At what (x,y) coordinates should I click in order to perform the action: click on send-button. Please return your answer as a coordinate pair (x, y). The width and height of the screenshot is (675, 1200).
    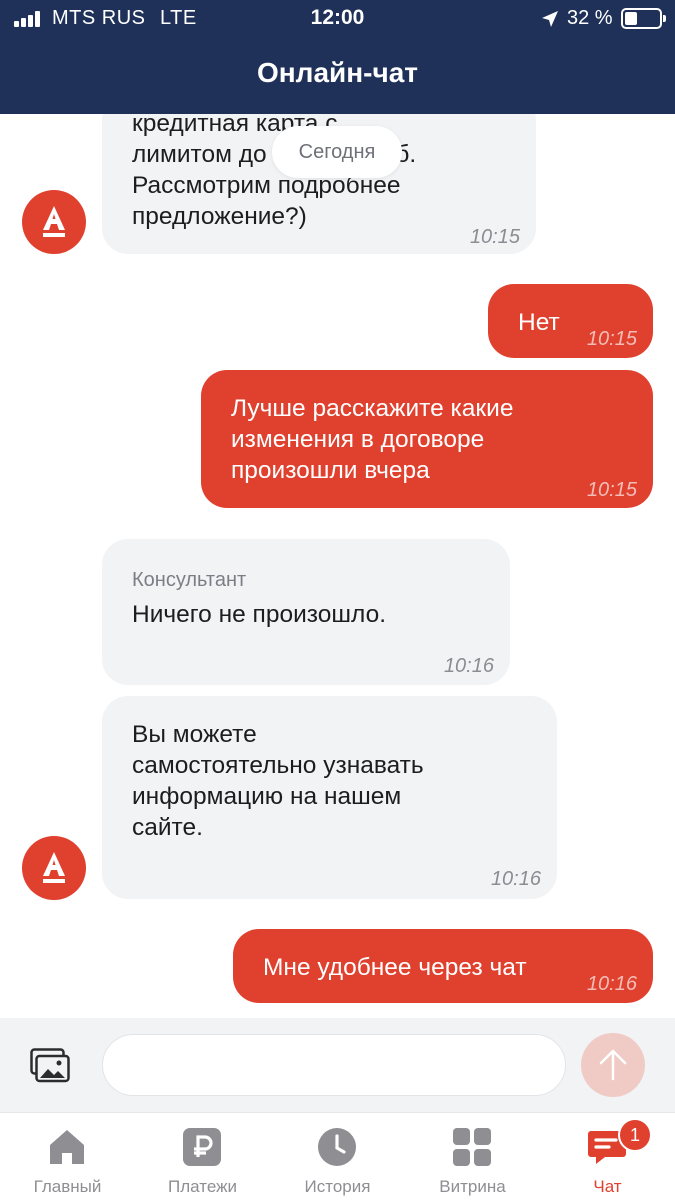
    Looking at the image, I should click on (613, 1065).